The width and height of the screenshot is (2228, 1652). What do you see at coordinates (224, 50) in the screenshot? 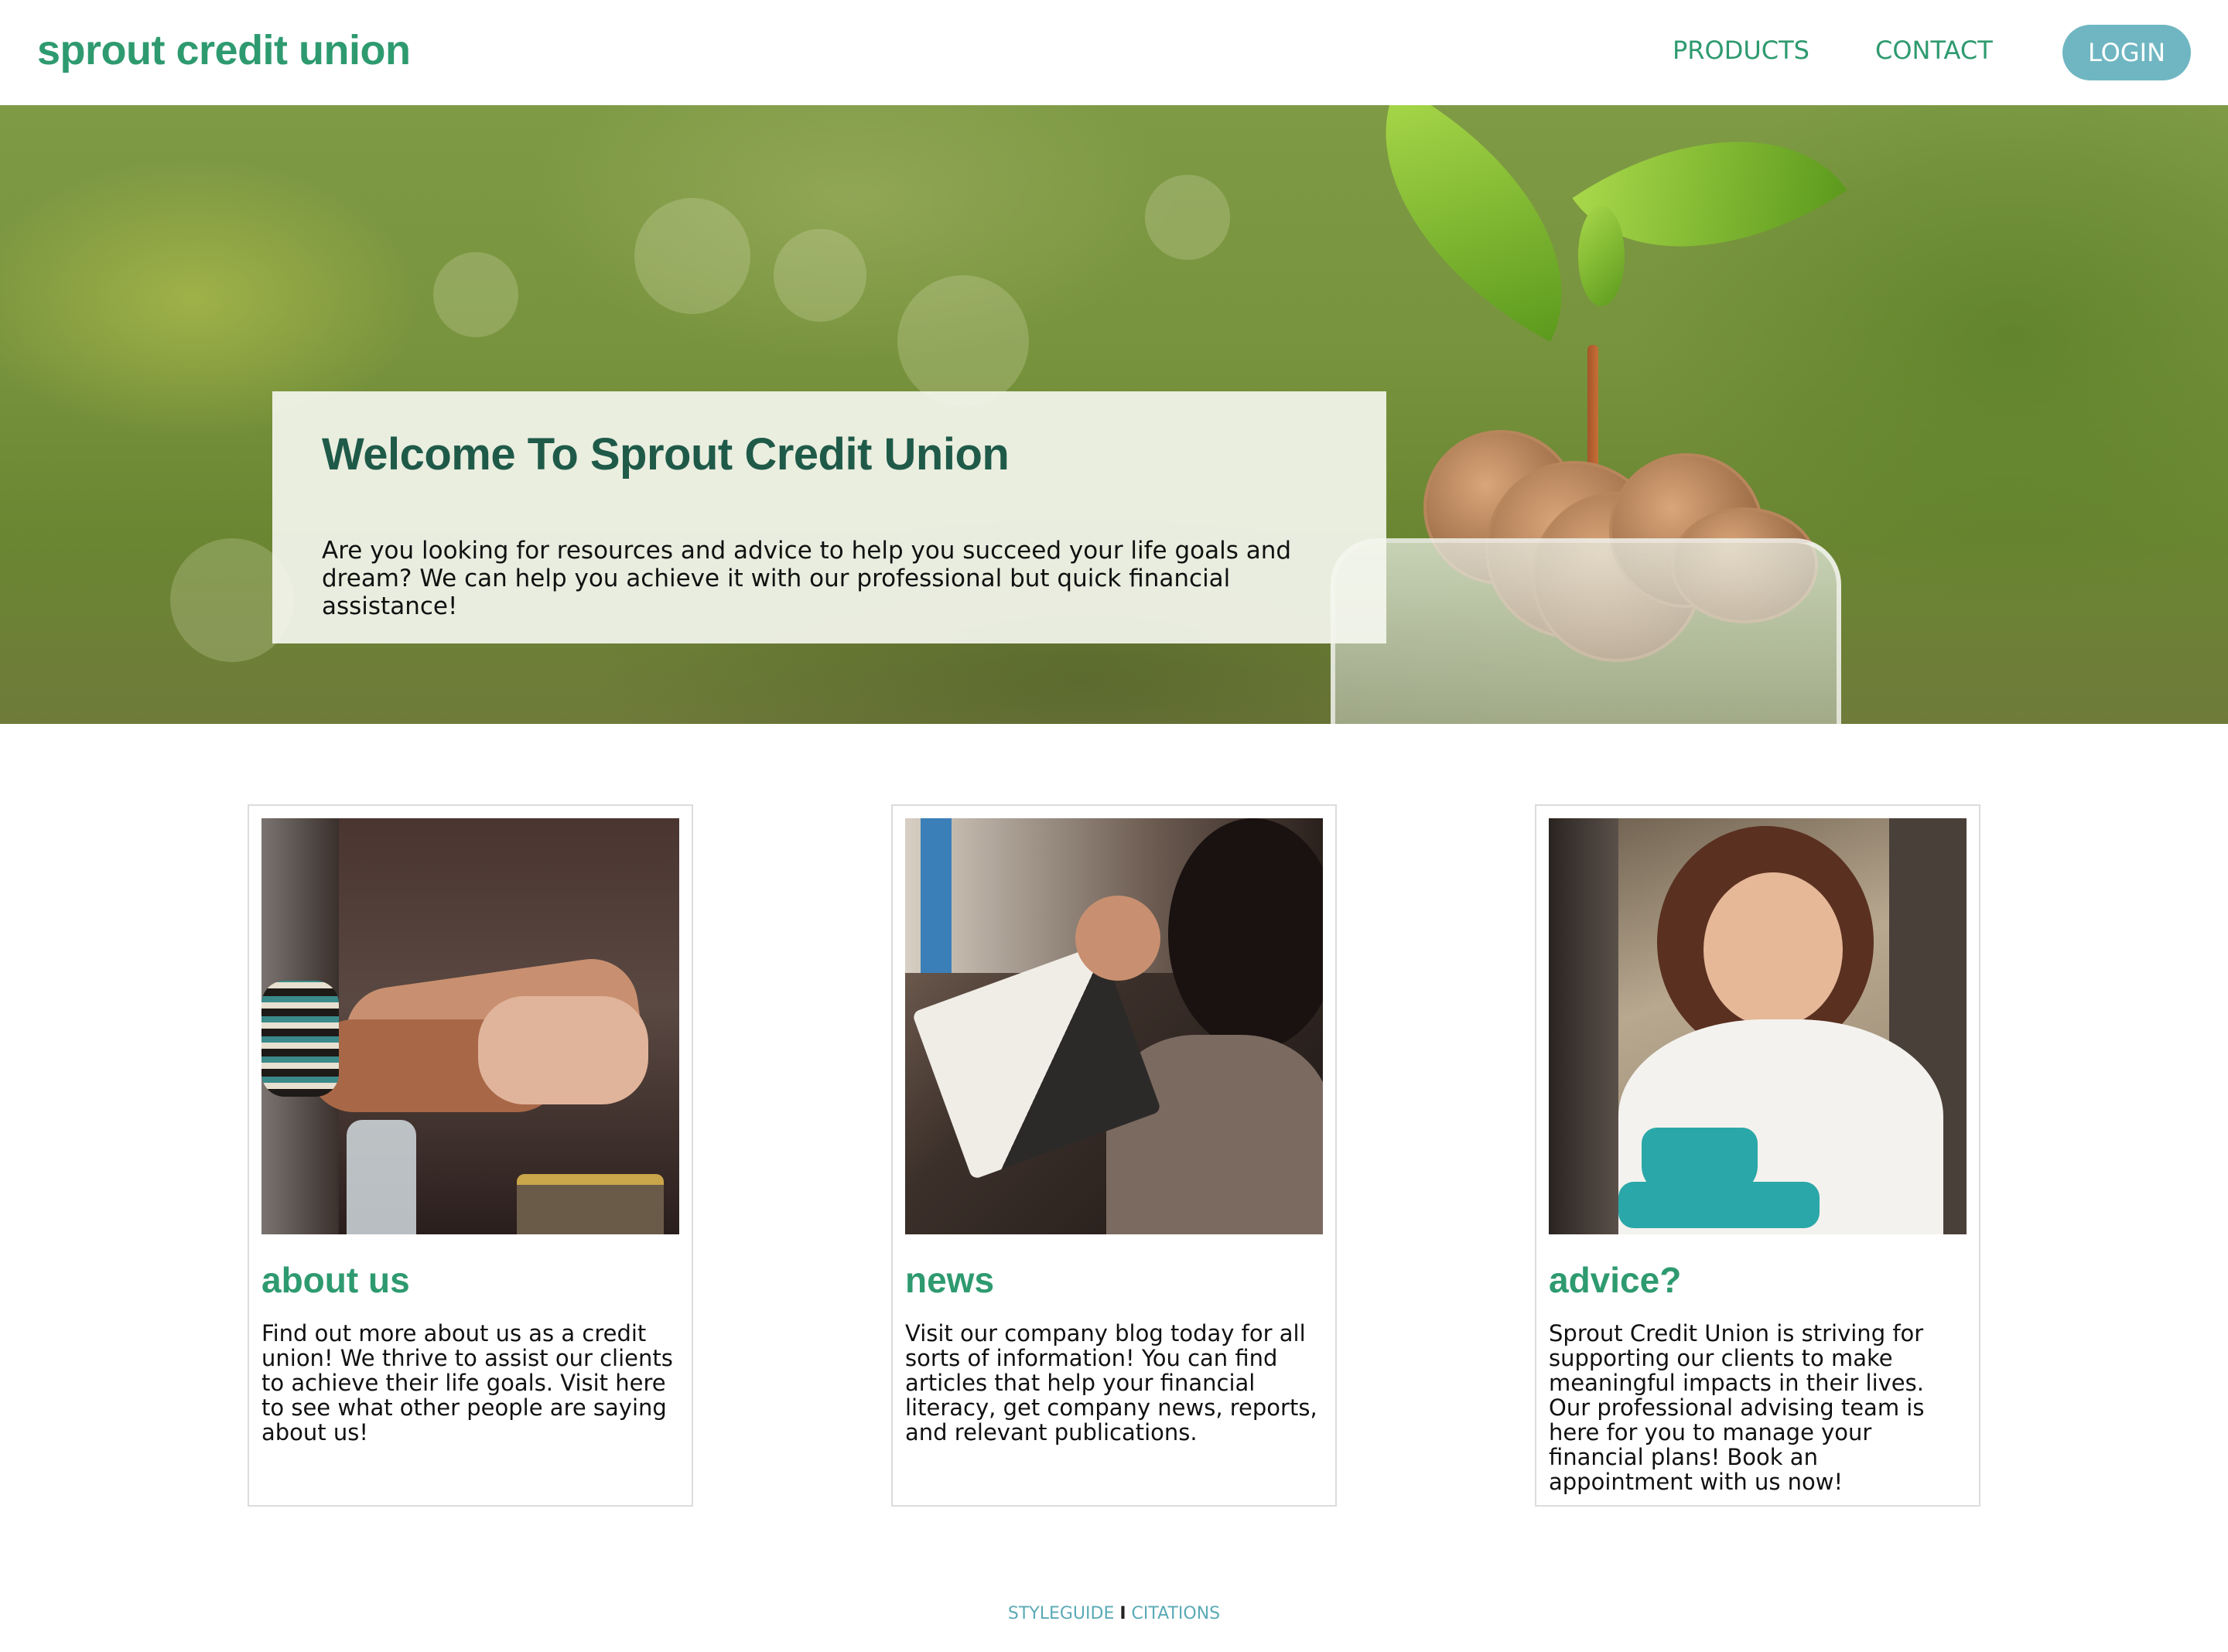
I see `site-logo: sprout credit union` at bounding box center [224, 50].